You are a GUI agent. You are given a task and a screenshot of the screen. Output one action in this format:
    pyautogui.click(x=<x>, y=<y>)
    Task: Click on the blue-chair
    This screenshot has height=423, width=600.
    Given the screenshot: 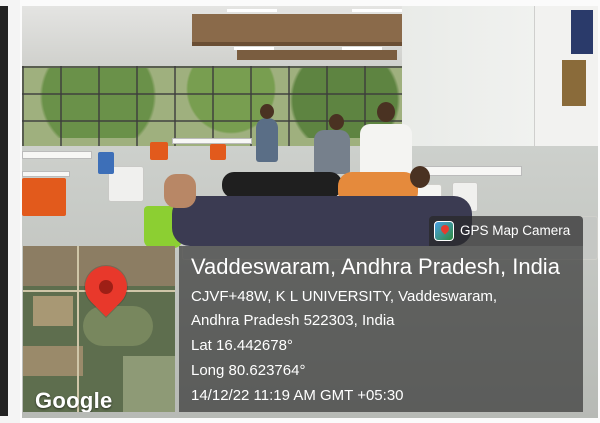 What is the action you would take?
    pyautogui.click(x=106, y=163)
    